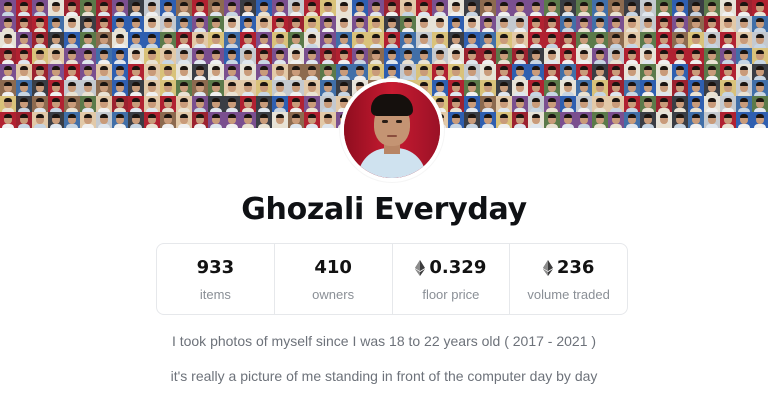 This screenshot has width=768, height=419. I want to click on stat-volume-traded: 236 volume traded, so click(568, 279).